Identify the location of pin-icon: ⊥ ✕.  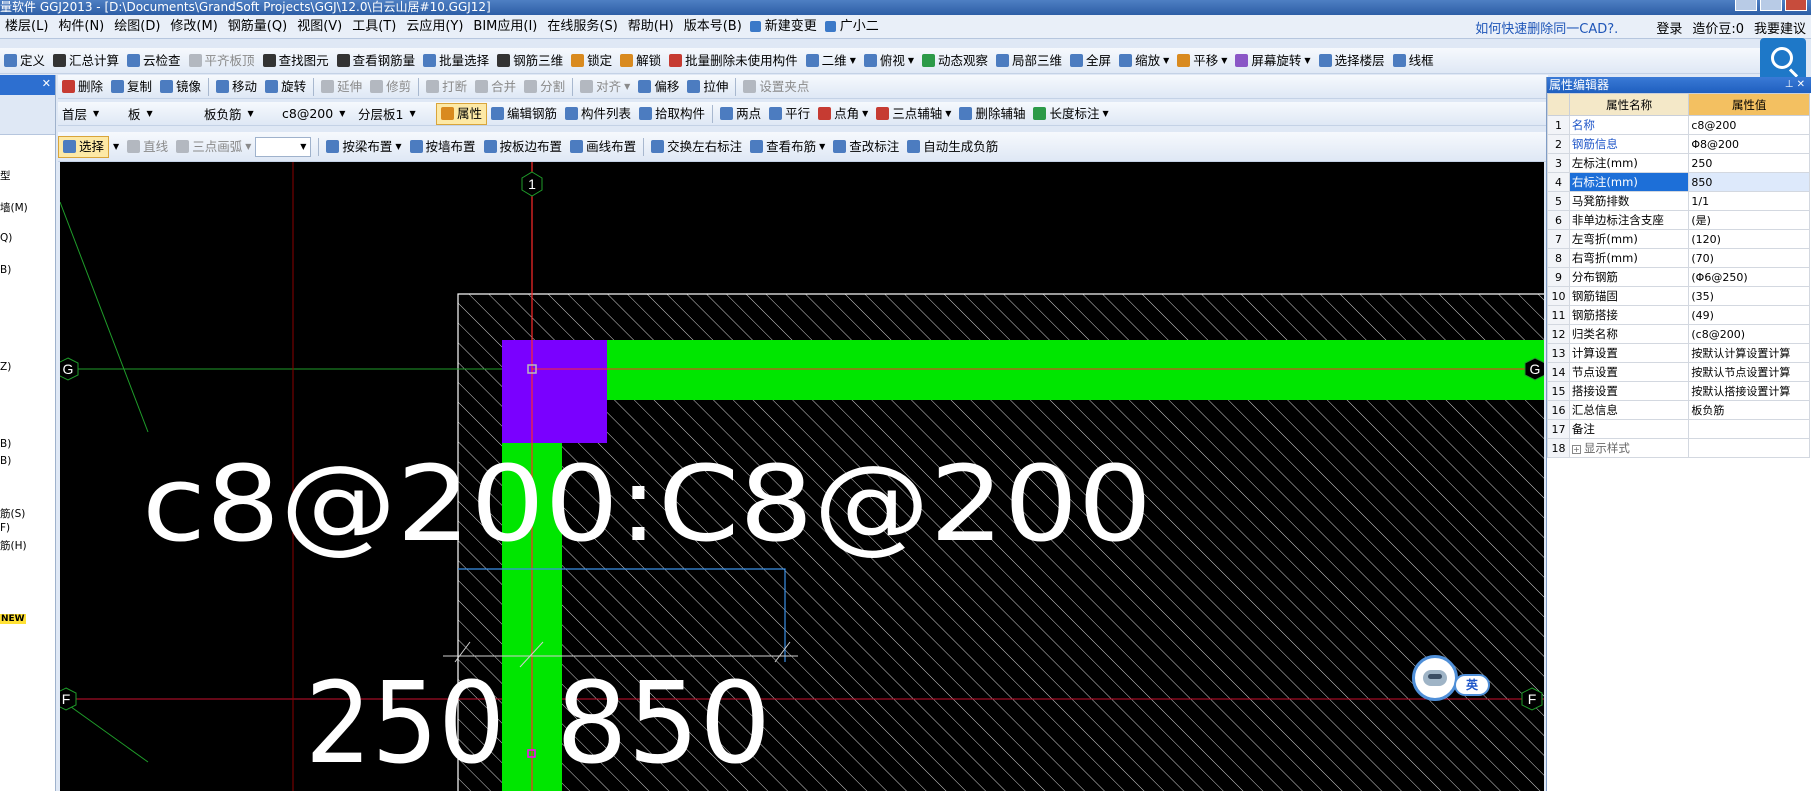
(1795, 85).